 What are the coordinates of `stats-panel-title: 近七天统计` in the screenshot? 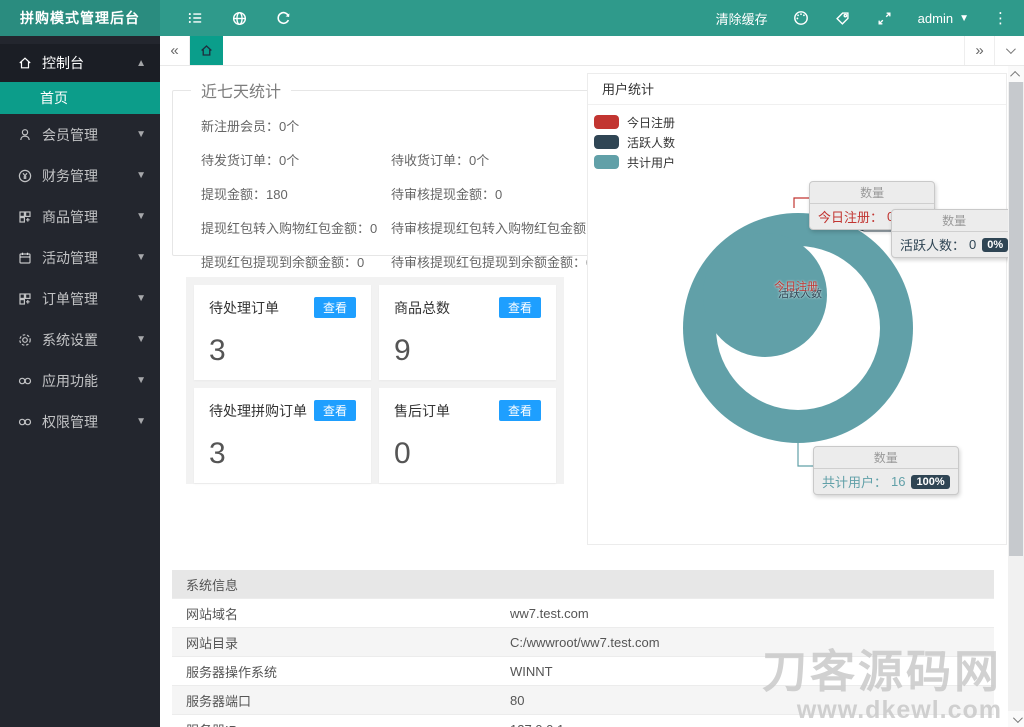 It's located at (241, 92).